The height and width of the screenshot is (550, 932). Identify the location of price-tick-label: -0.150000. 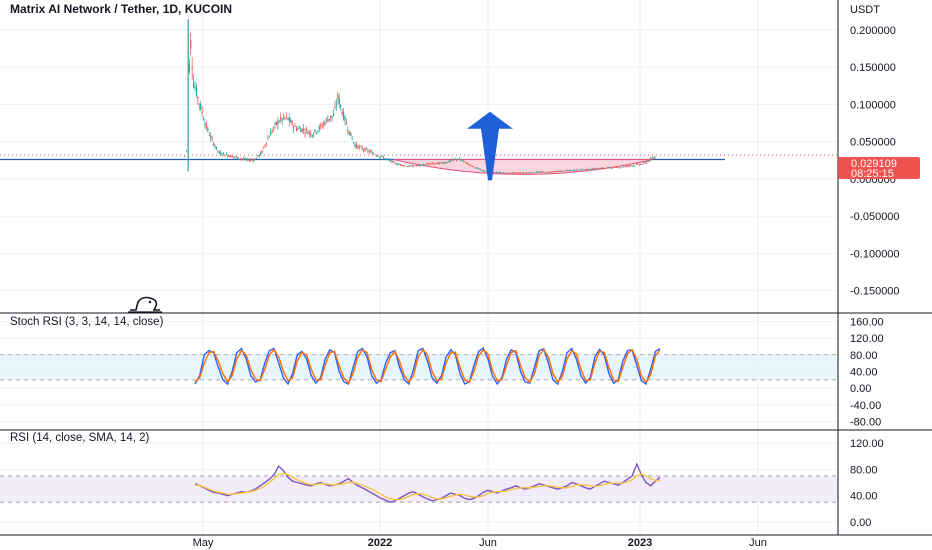
(875, 292).